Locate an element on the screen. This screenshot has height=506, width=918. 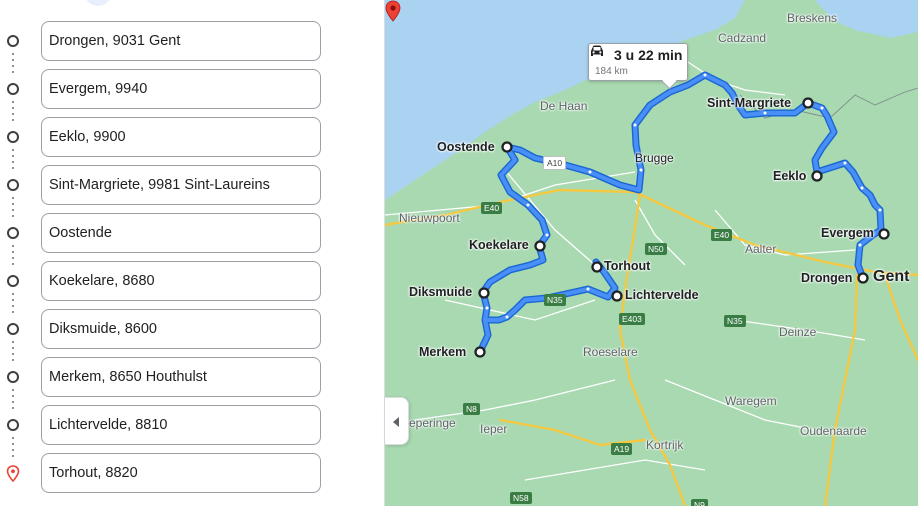
stop-label-drongen: Drongen is located at coordinates (827, 278).